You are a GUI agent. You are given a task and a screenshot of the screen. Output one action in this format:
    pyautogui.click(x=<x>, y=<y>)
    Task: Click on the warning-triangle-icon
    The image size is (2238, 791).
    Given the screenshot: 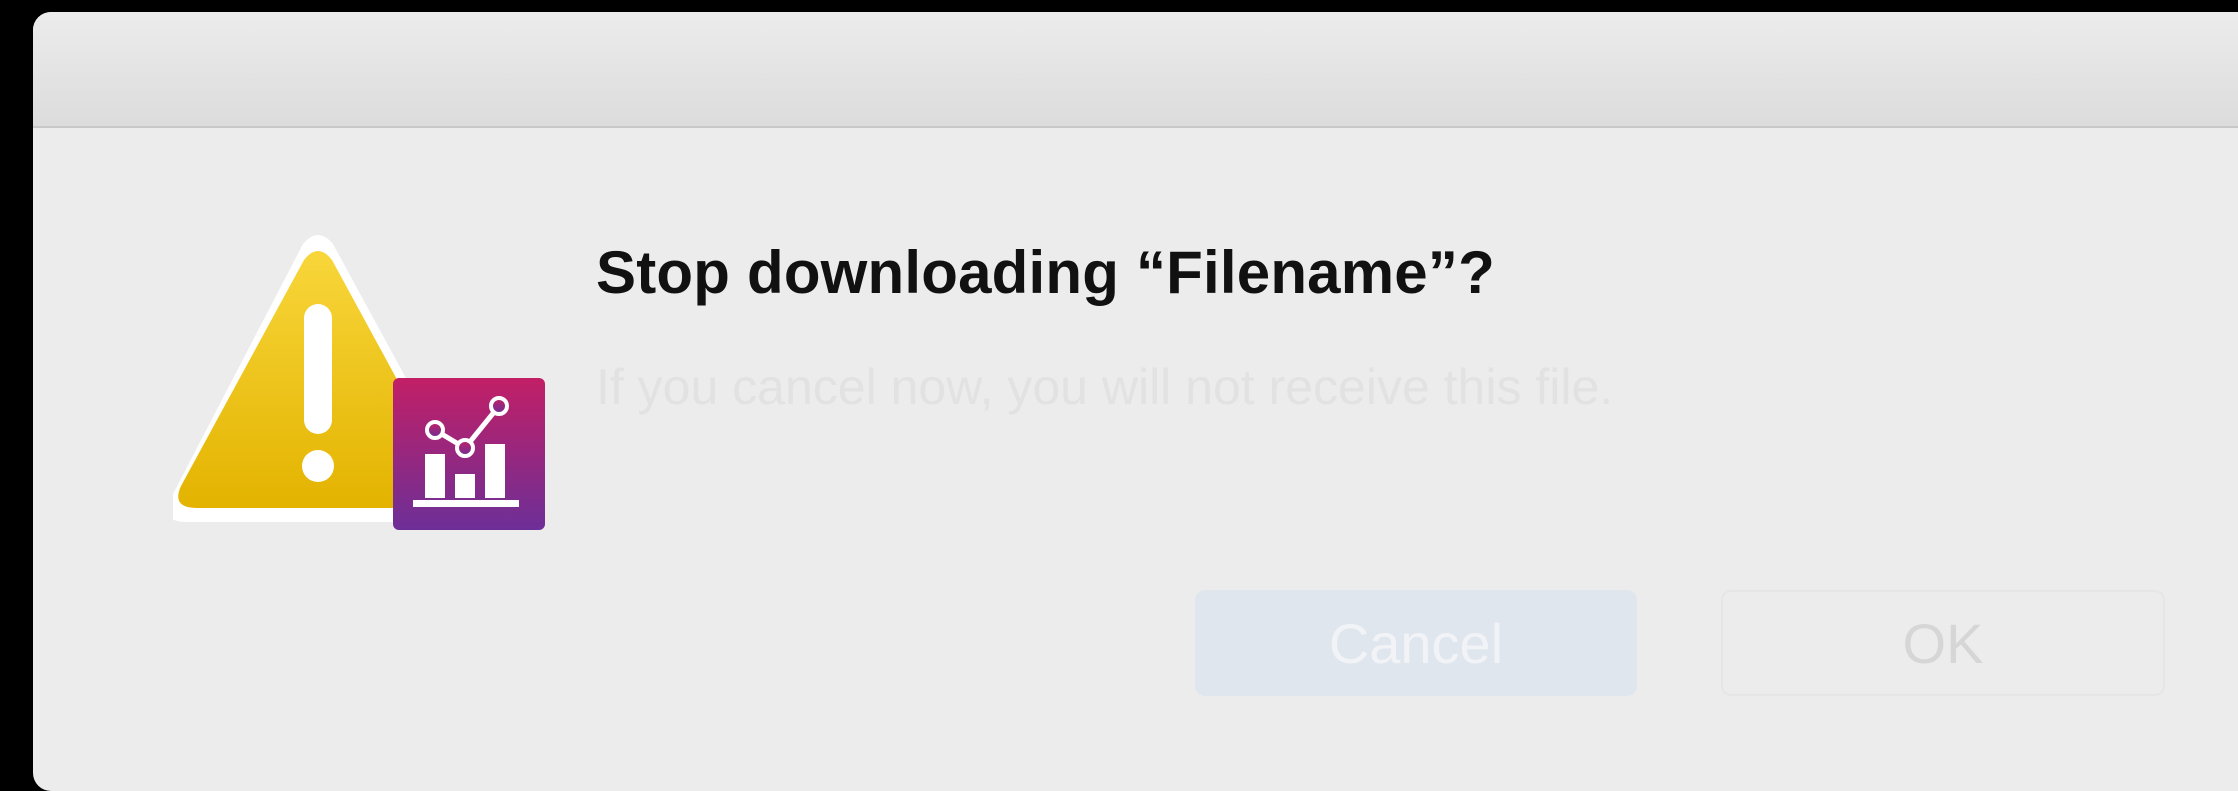 What is the action you would take?
    pyautogui.click(x=359, y=382)
    